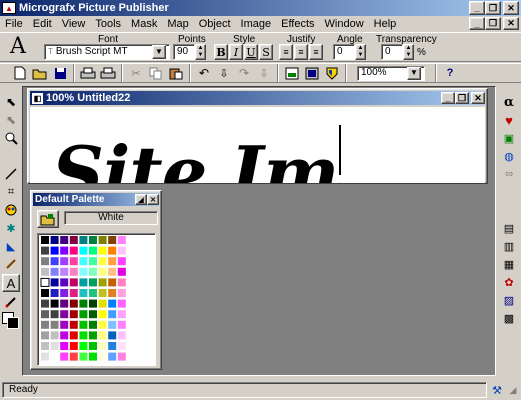 The height and width of the screenshot is (400, 521). Describe the element at coordinates (513, 390) in the screenshot. I see `size-grip-icon: ◢` at that location.